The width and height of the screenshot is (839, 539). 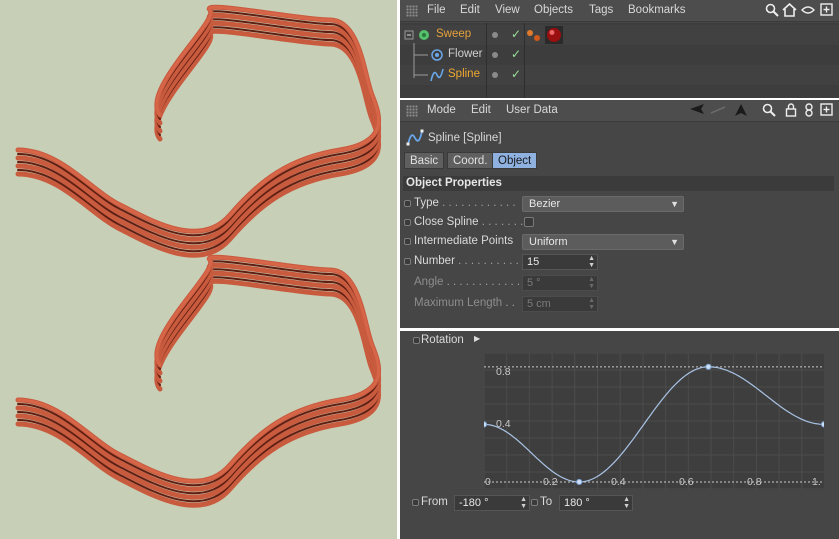 I want to click on prop-number-label: Number . . . . . . . . . ., so click(x=466, y=261).